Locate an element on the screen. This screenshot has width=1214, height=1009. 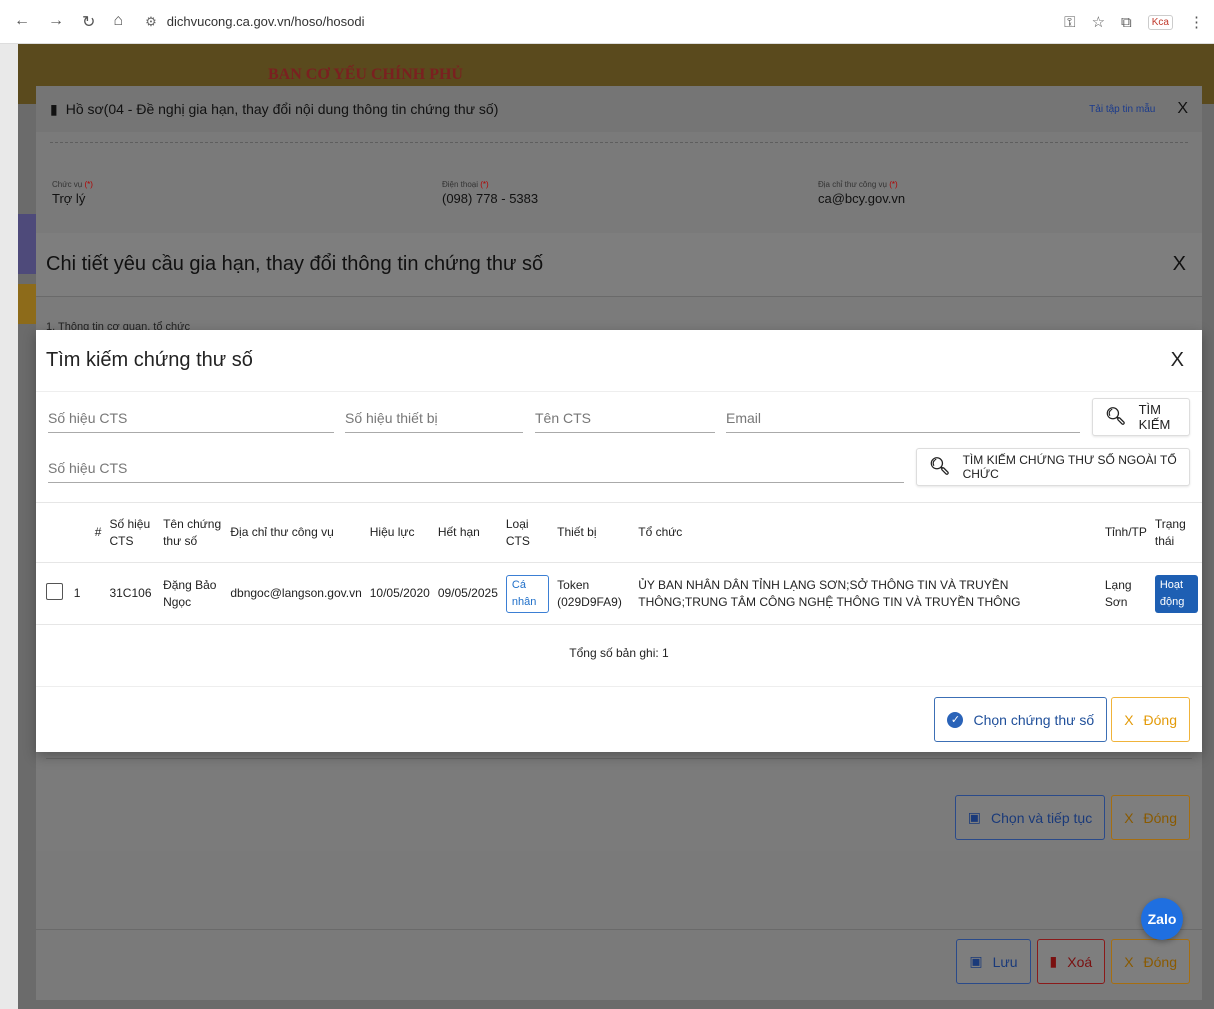
cell-status: Hoạt động is located at coordinates (1176, 593).